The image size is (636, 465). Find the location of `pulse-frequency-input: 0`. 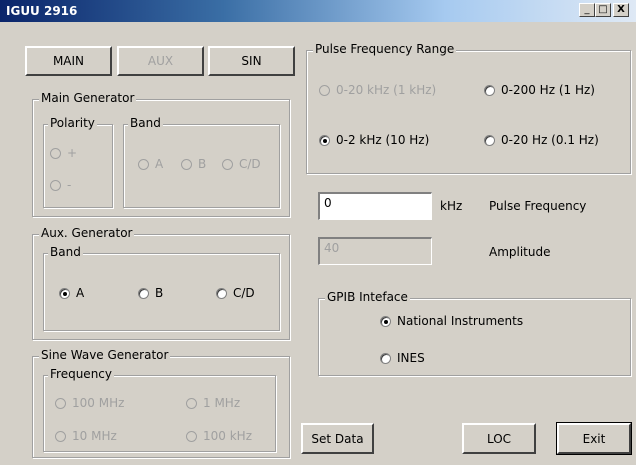

pulse-frequency-input: 0 is located at coordinates (375, 206).